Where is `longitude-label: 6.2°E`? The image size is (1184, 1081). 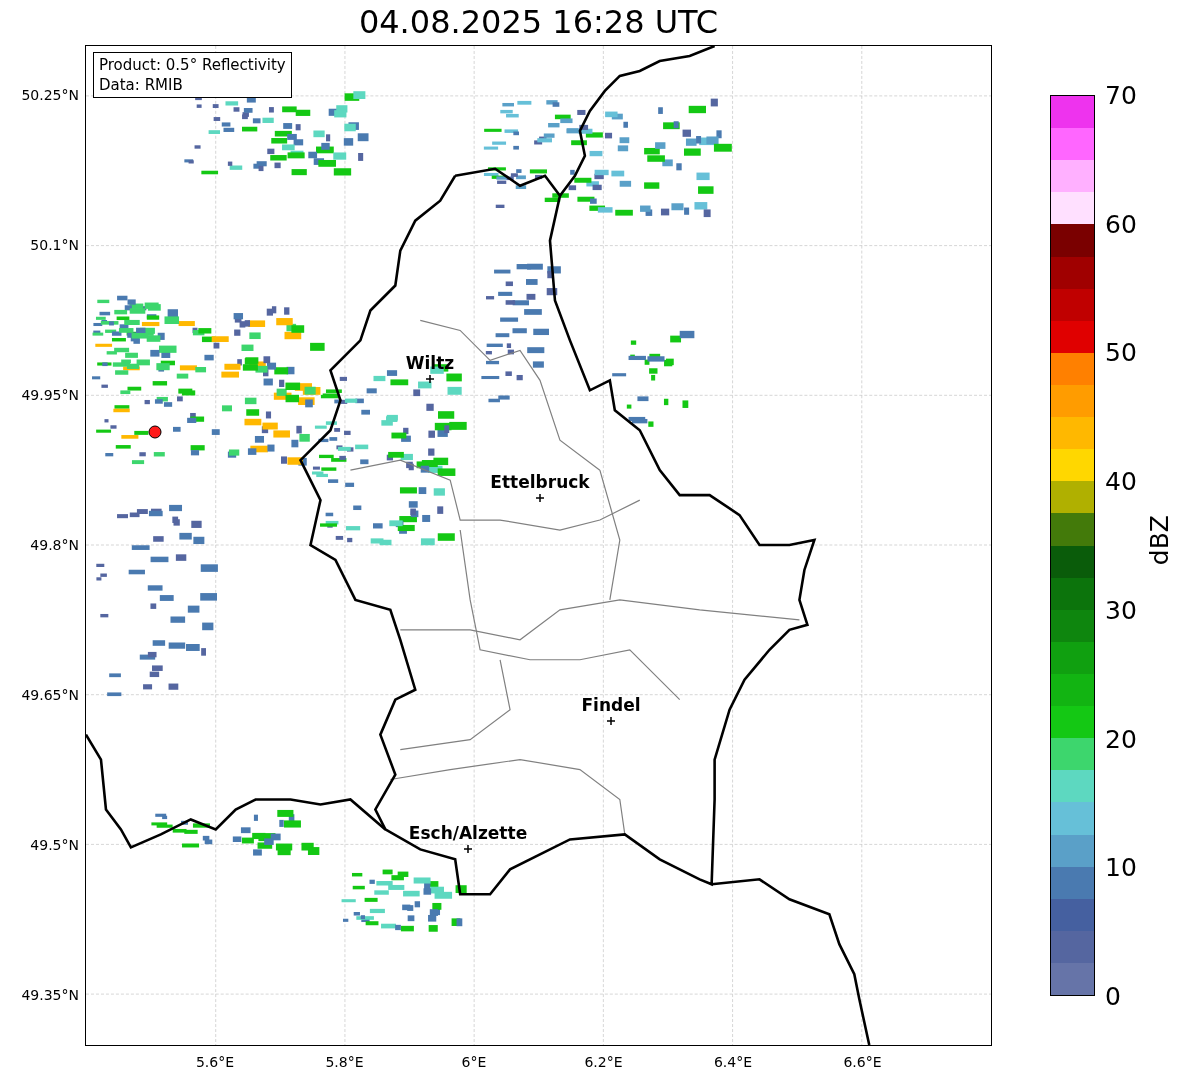 longitude-label: 6.2°E is located at coordinates (603, 1062).